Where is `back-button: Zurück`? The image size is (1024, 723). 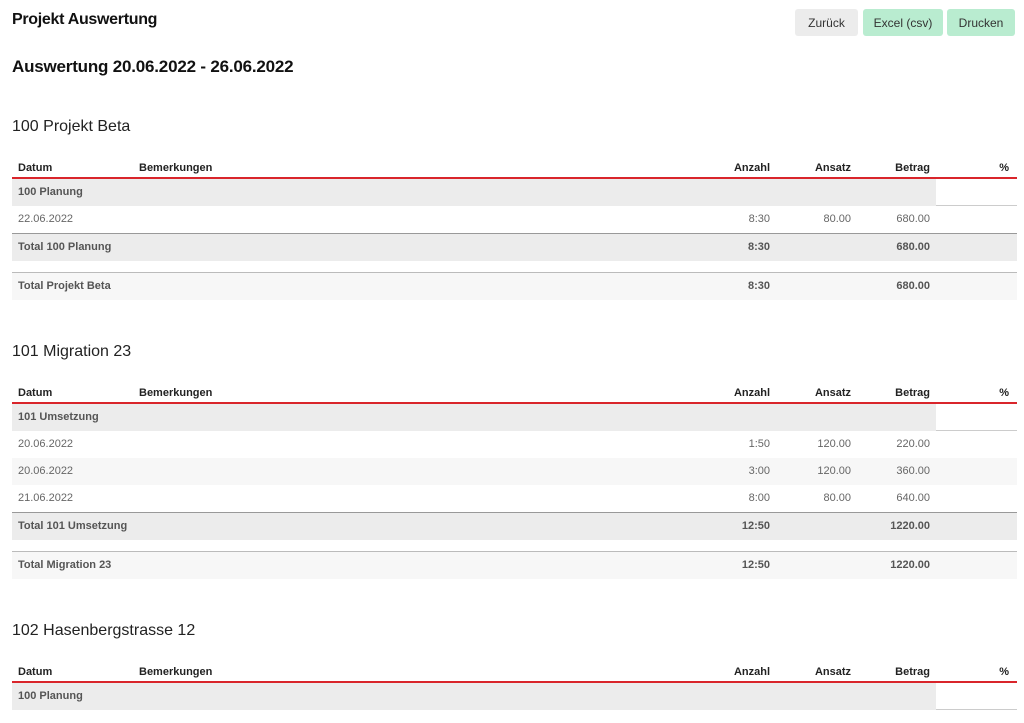 back-button: Zurück is located at coordinates (826, 22).